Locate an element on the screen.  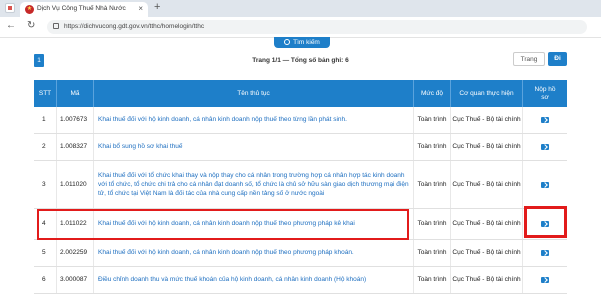
header-level: Mức độ is located at coordinates (432, 93).